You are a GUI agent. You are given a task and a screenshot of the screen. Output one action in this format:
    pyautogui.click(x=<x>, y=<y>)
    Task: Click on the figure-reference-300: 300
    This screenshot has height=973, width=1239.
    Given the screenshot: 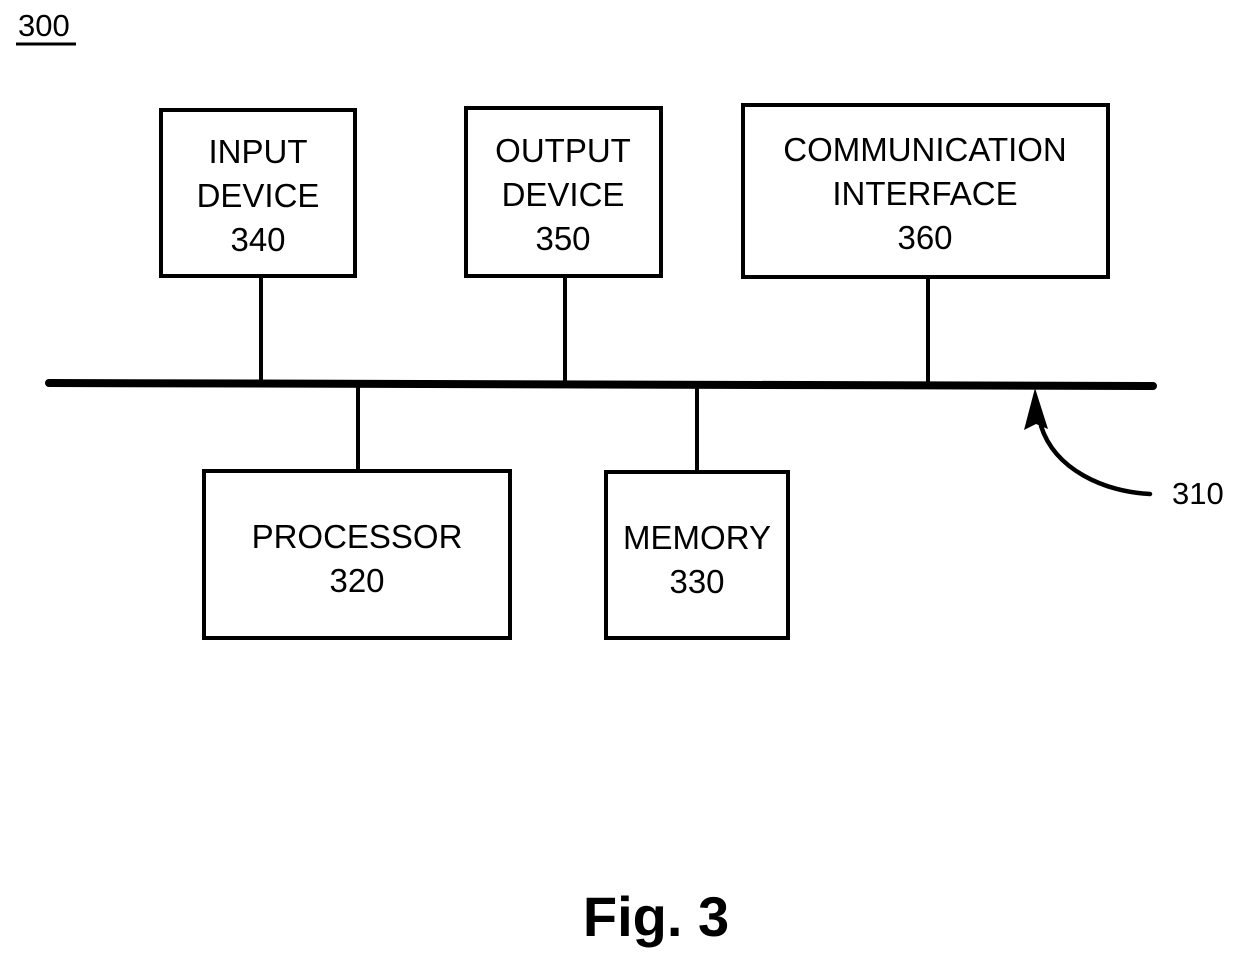 What is the action you would take?
    pyautogui.click(x=46, y=27)
    